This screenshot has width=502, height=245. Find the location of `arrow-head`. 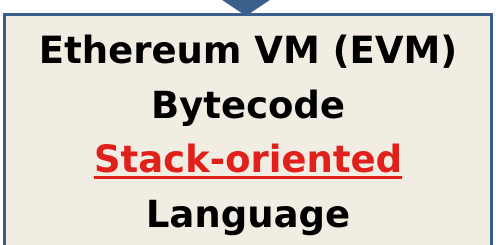

arrow-head is located at coordinates (246, 8).